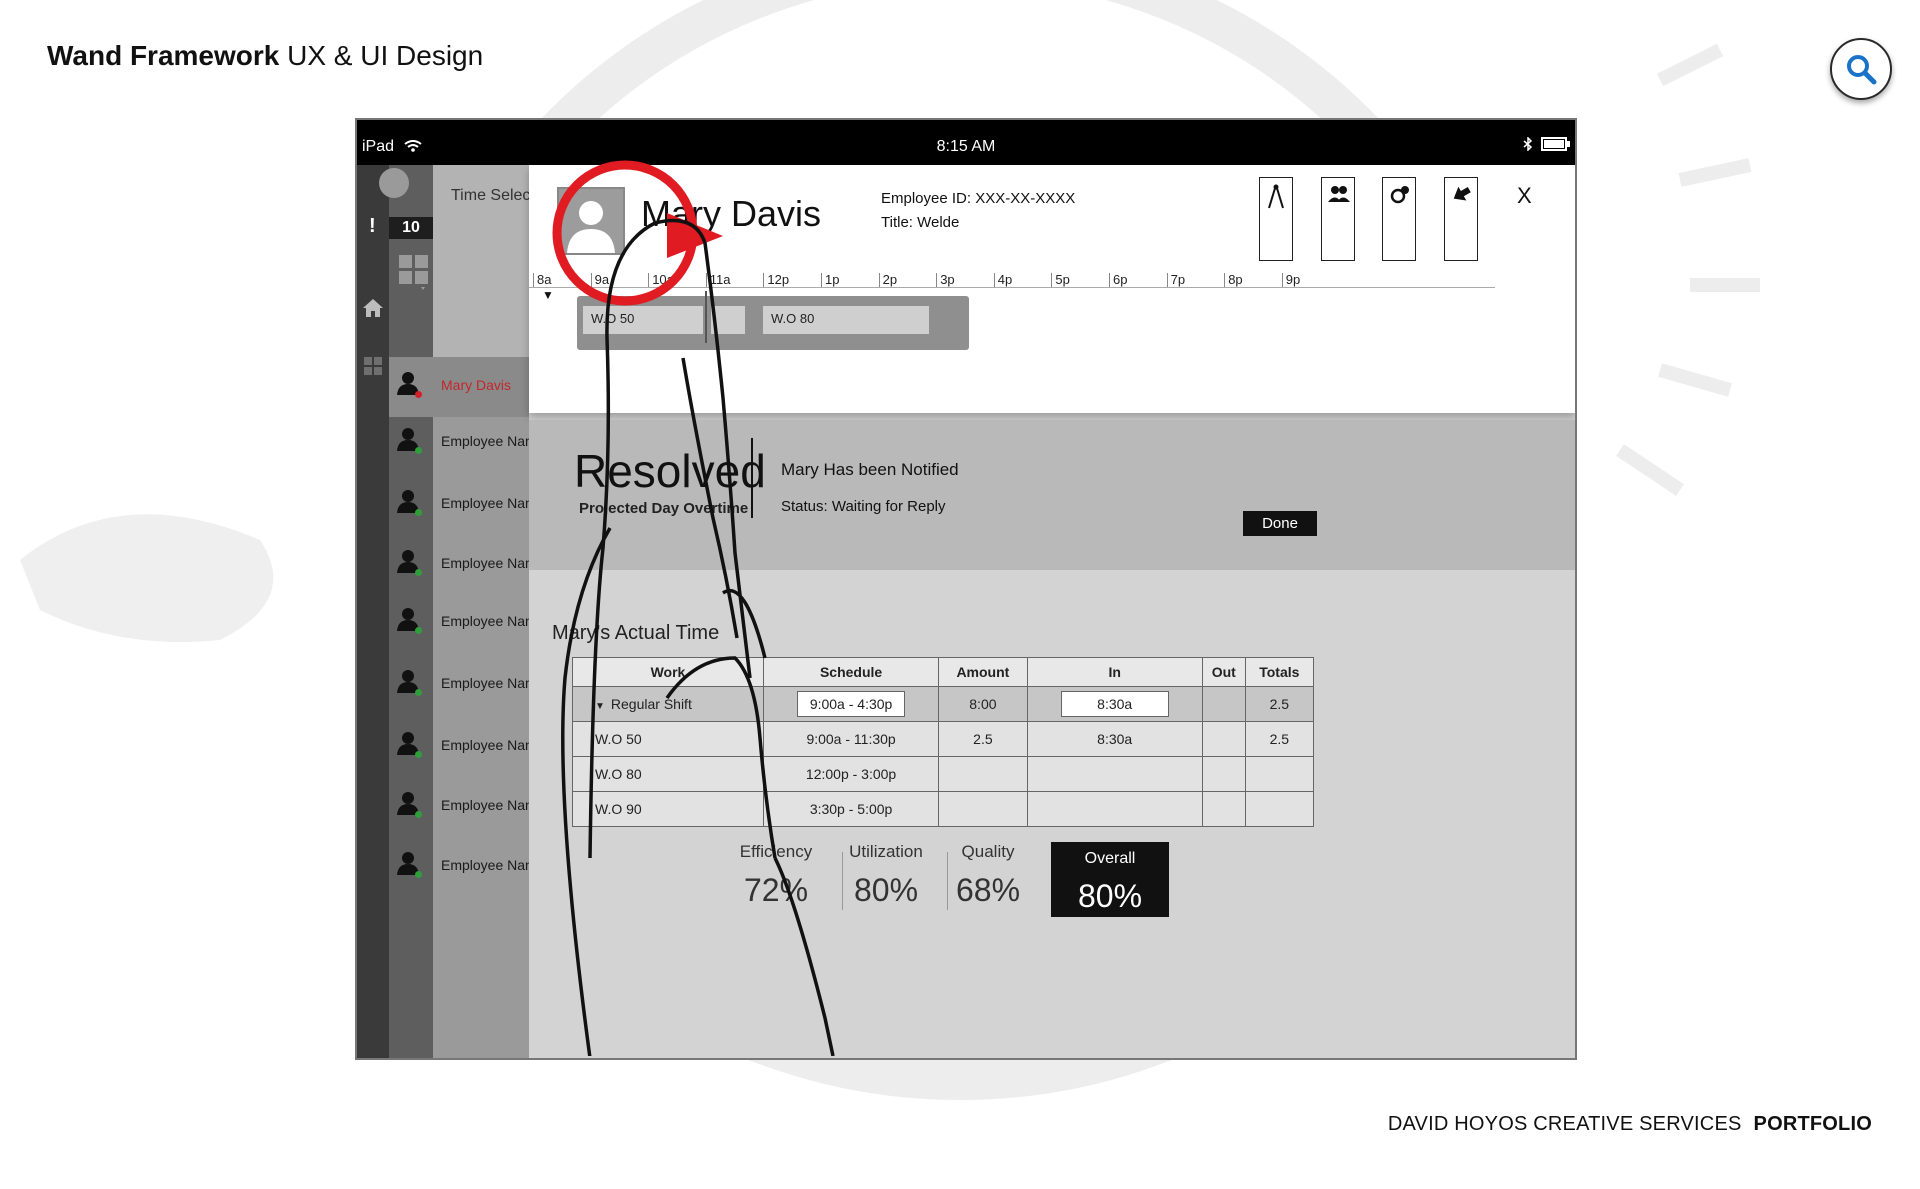 The image size is (1920, 1189). I want to click on column-header: In, so click(1114, 672).